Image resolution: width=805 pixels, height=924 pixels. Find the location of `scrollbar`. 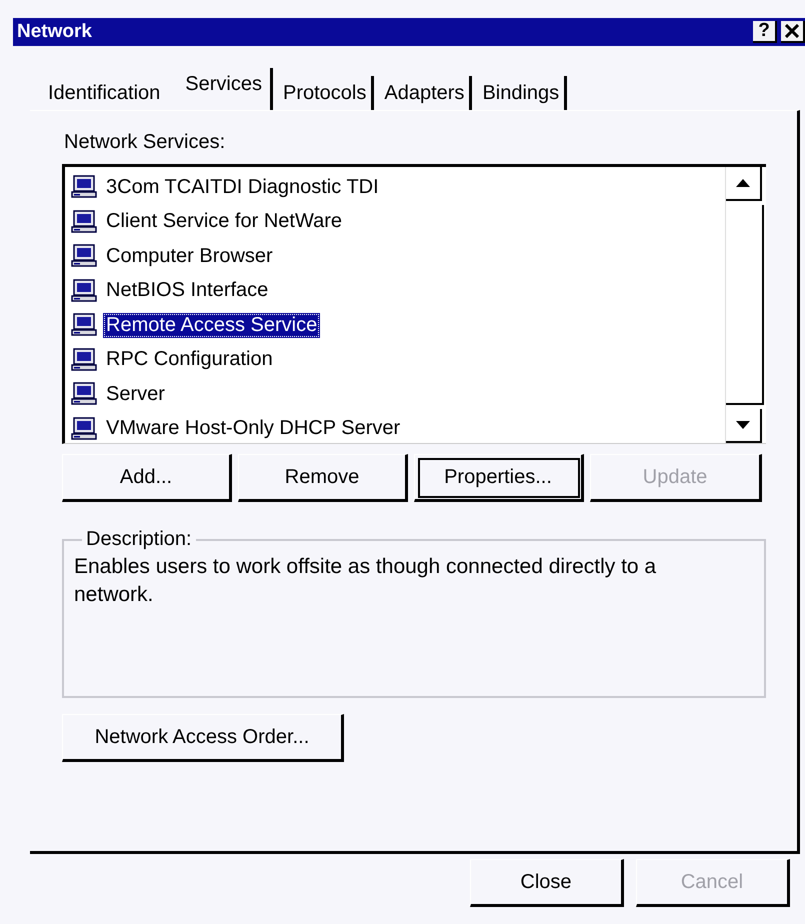

scrollbar is located at coordinates (745, 305).